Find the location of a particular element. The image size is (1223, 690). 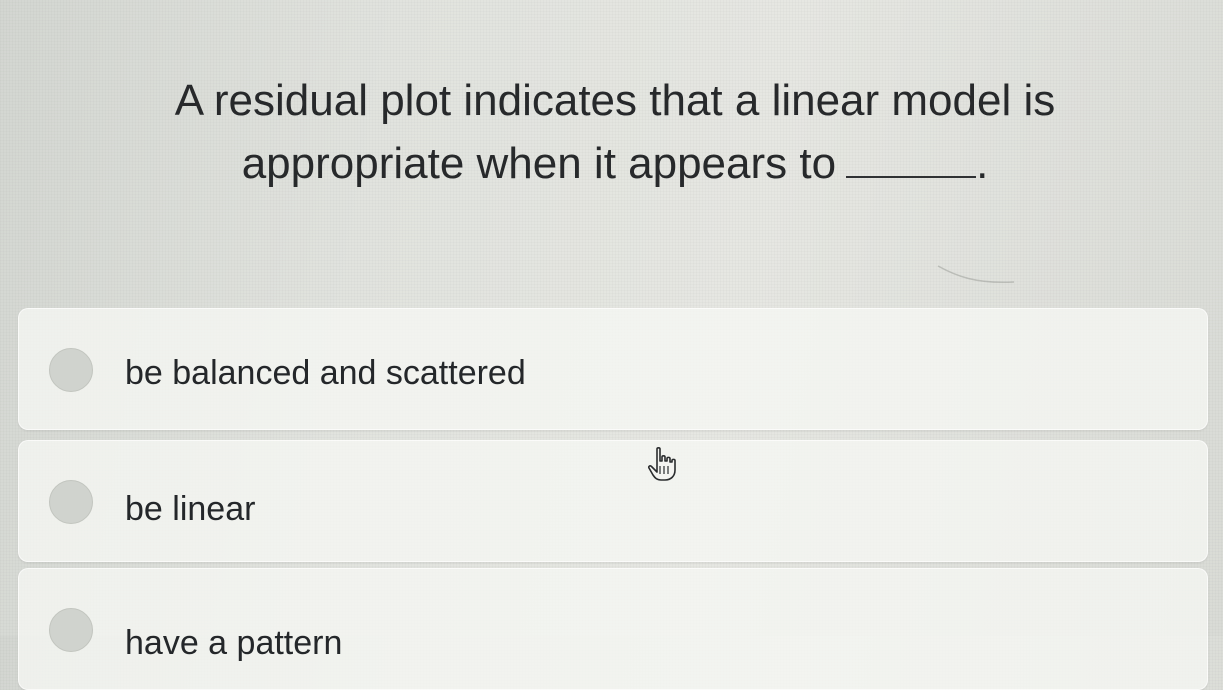

answer-option-2-label: be linear is located at coordinates (190, 509).